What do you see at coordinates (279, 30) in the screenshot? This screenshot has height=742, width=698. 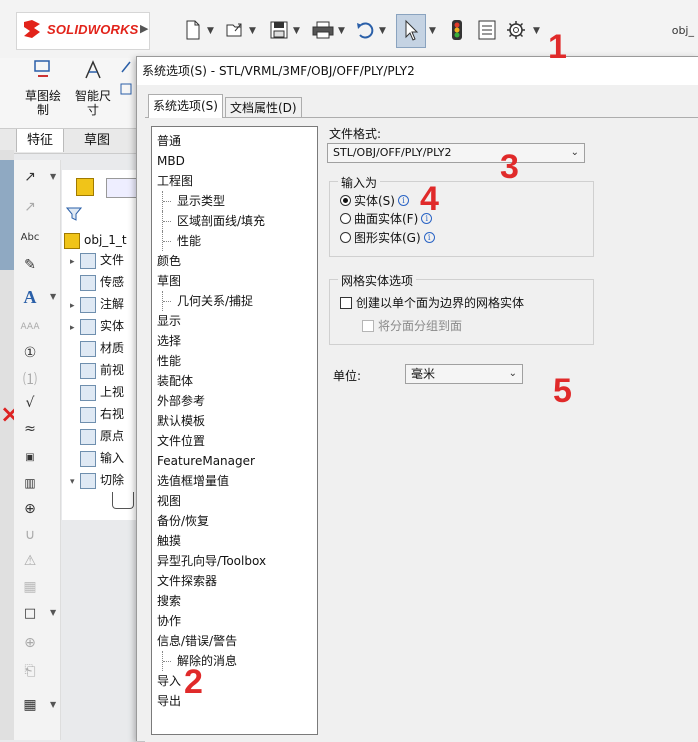 I see `save-icon` at bounding box center [279, 30].